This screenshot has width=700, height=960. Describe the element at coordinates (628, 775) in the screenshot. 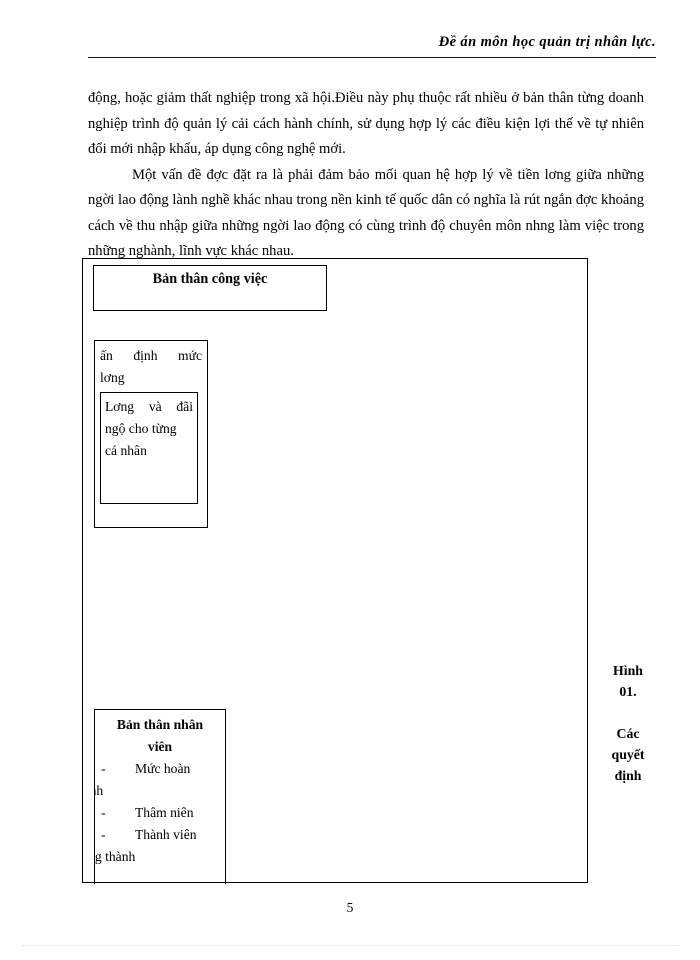

I see `figure-caption-line-5: định` at that location.